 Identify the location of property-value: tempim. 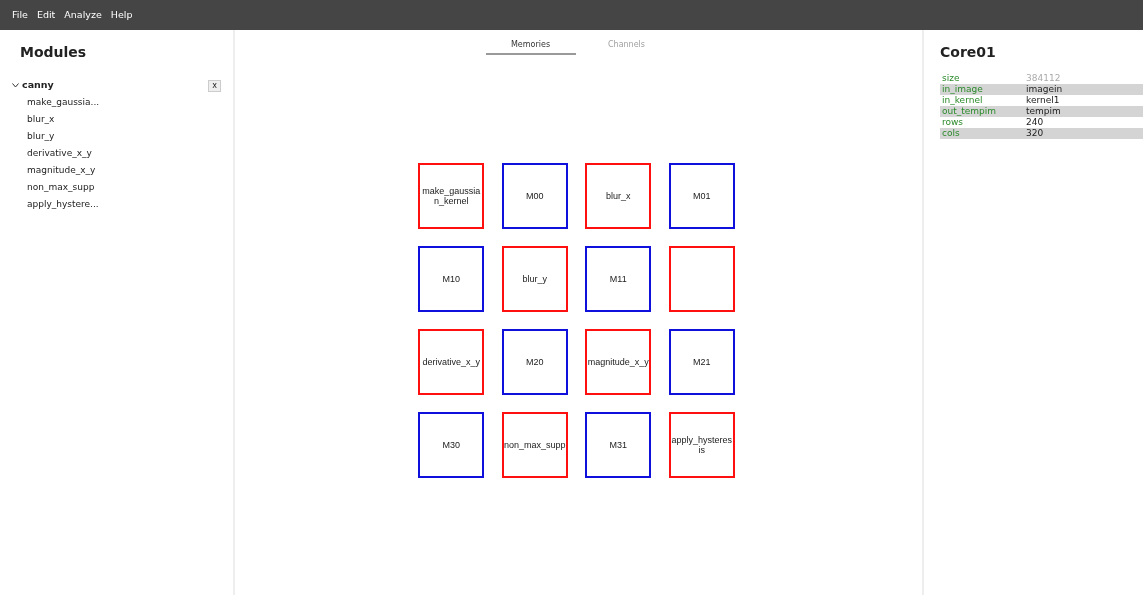
(1084, 111).